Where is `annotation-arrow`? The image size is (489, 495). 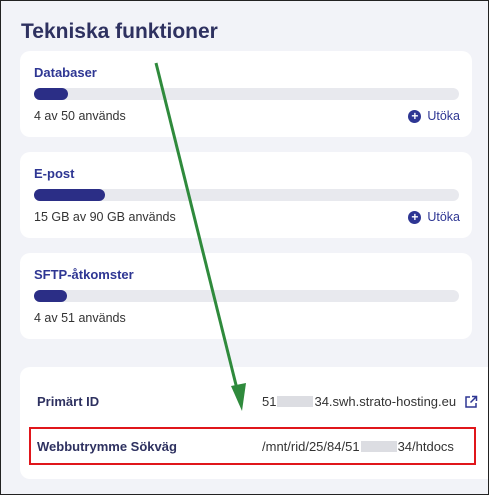
annotation-arrow is located at coordinates (200, 236).